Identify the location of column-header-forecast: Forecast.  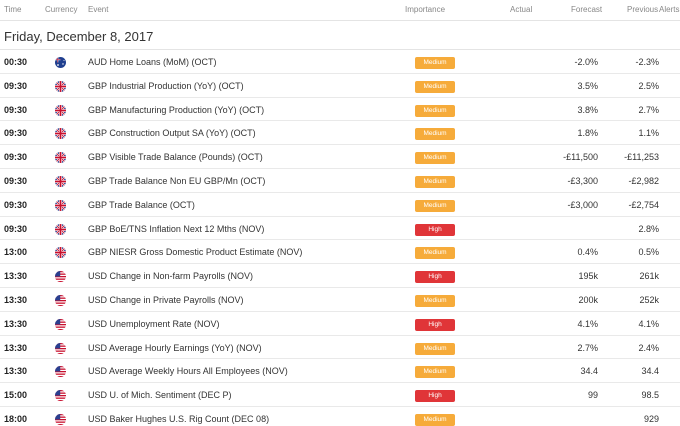
(586, 9).